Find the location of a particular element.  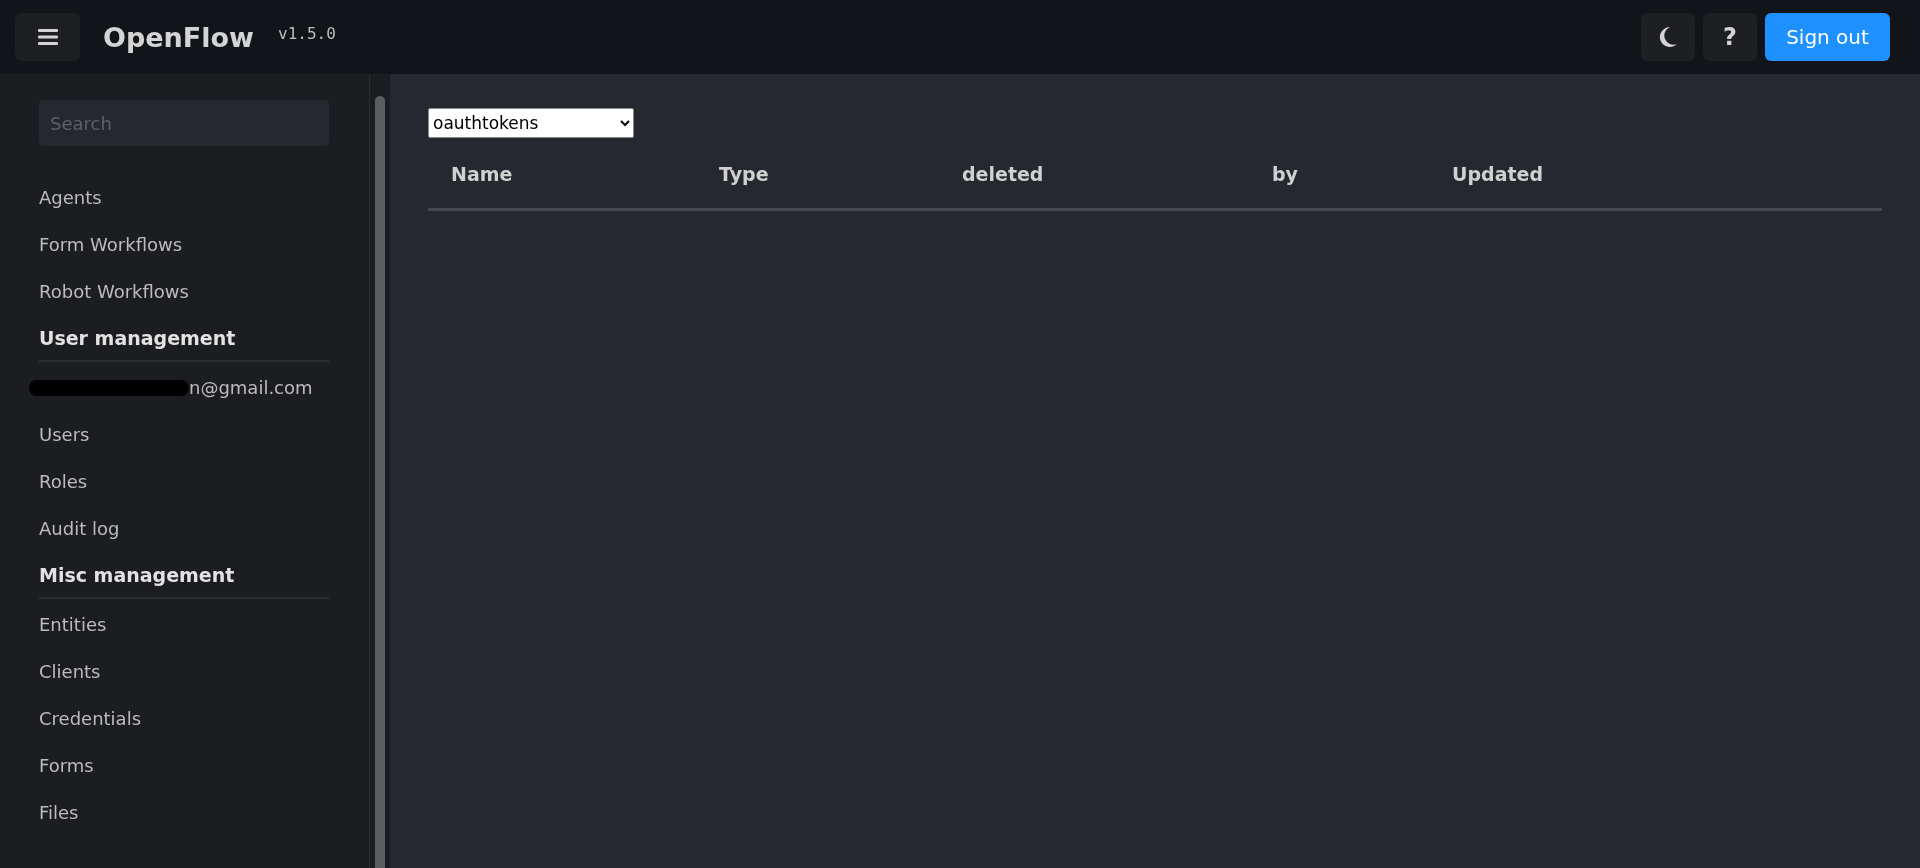

nav-link: Files is located at coordinates (184, 812).